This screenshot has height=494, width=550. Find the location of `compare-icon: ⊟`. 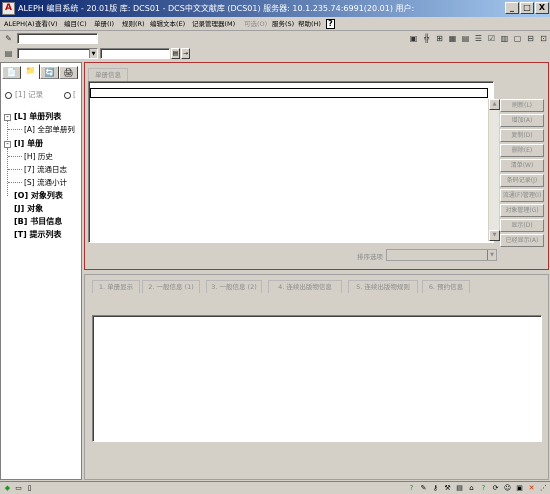

compare-icon: ⊟ is located at coordinates (530, 38).